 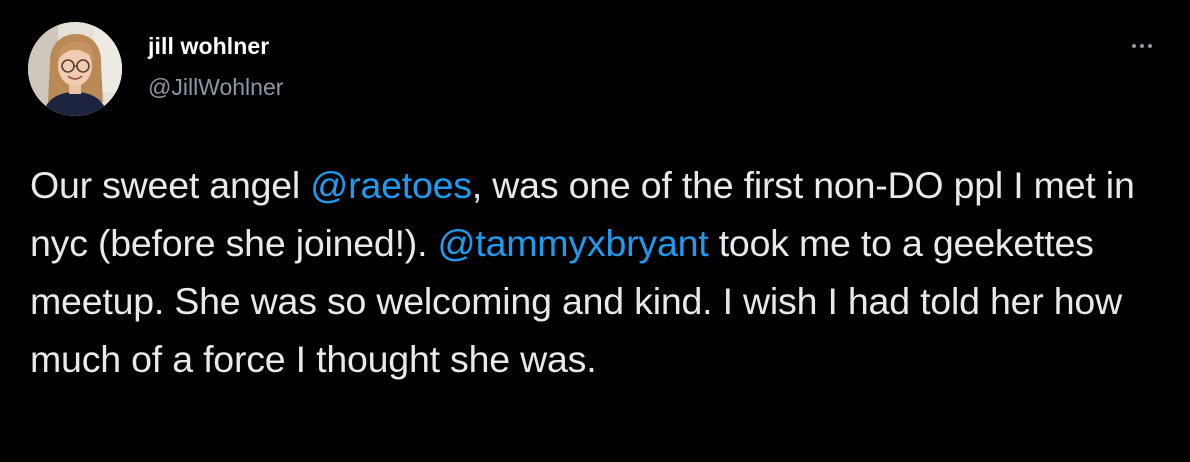 What do you see at coordinates (215, 87) in the screenshot?
I see `author-handle: @JillWohlner` at bounding box center [215, 87].